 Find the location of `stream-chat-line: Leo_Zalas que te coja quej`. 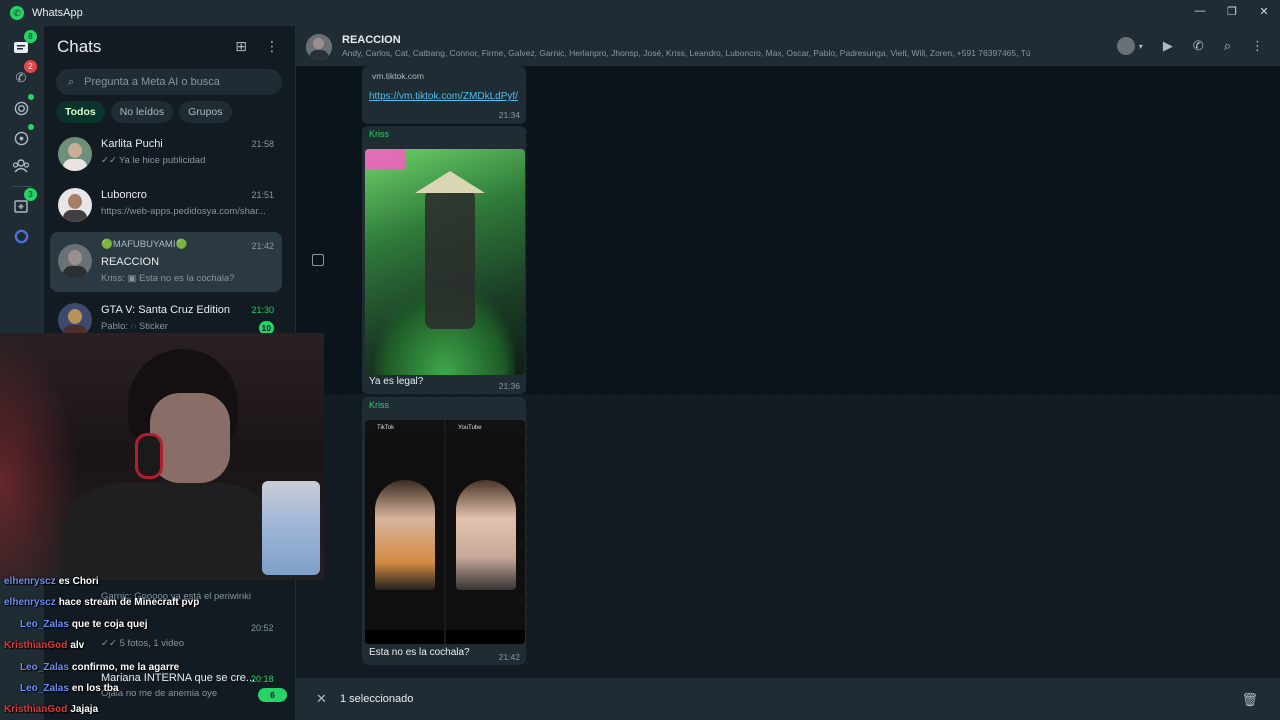

stream-chat-line: Leo_Zalas que te coja quej is located at coordinates (84, 624).